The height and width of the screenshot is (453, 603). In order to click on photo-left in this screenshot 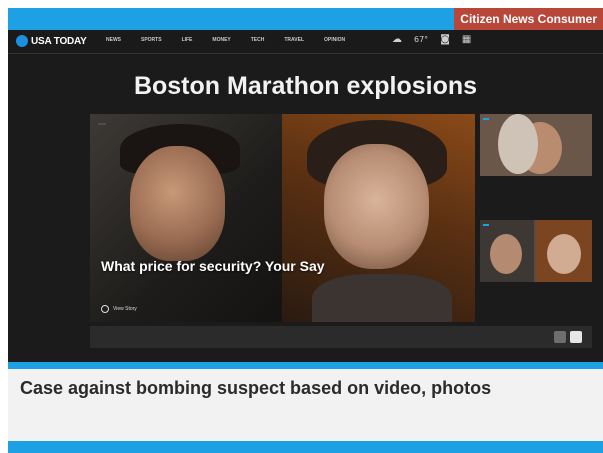, I will do `click(186, 218)`.